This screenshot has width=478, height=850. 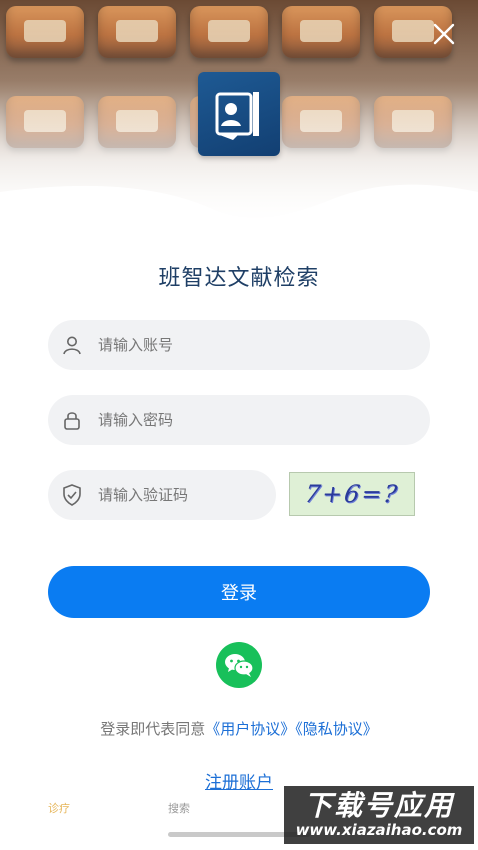 What do you see at coordinates (239, 592) in the screenshot?
I see `login-button: 登录` at bounding box center [239, 592].